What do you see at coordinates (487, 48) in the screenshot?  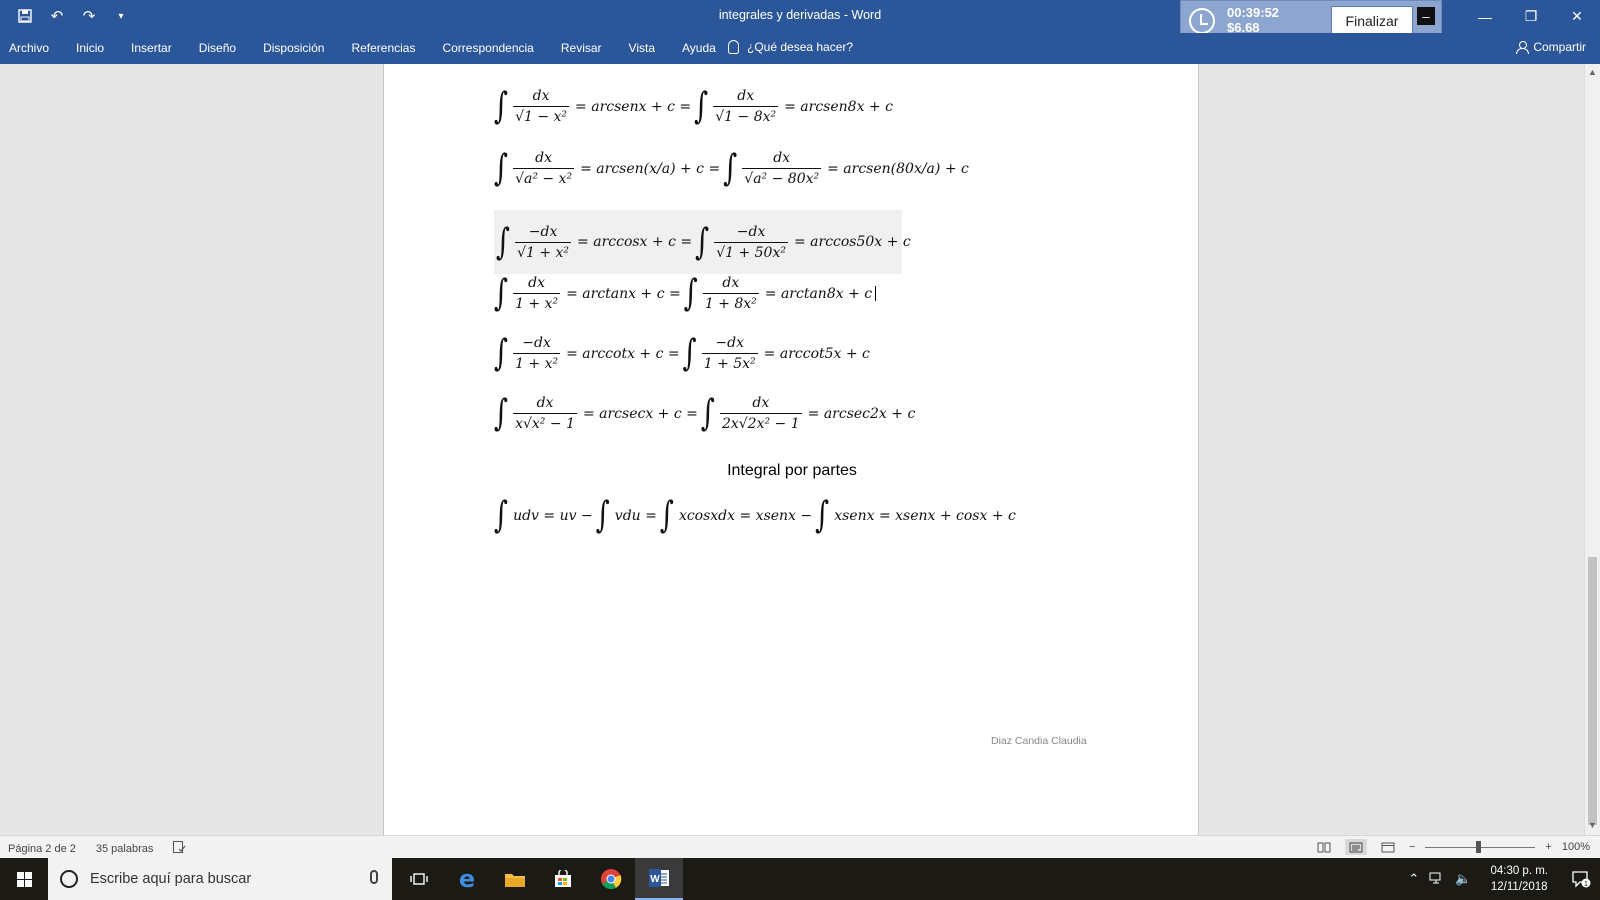 I see `tab-correspondencia: Correspondencia` at bounding box center [487, 48].